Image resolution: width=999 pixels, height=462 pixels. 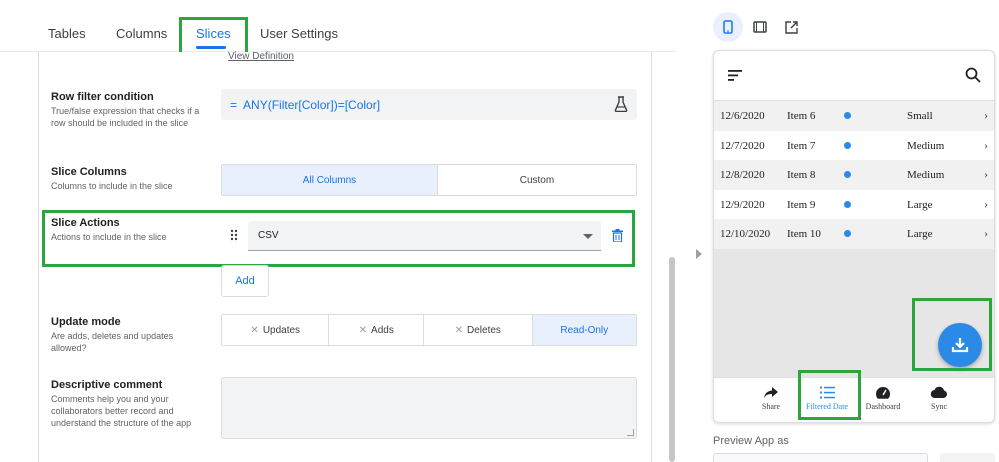 I want to click on list-item: 12/6/2020 Item 6 Small ›, so click(x=854, y=116).